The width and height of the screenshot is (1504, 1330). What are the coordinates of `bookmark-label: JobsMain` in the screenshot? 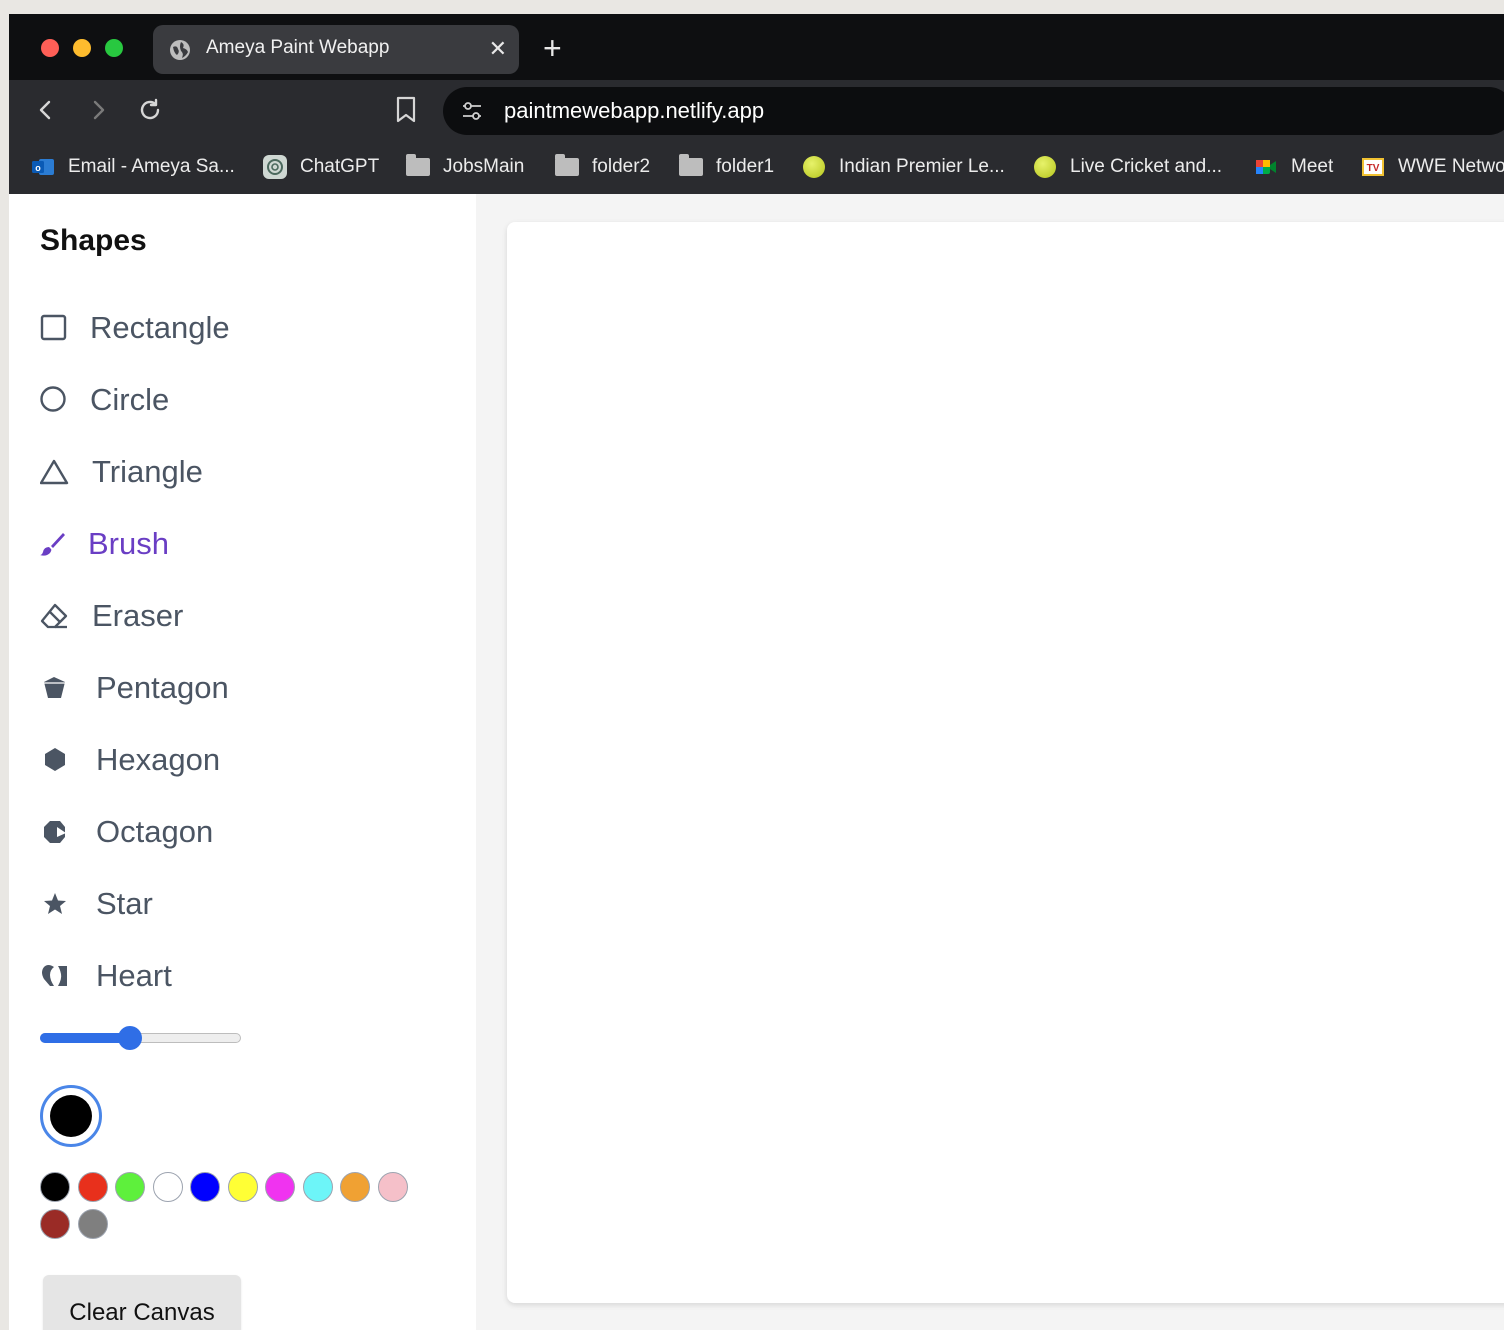 It's located at (484, 166).